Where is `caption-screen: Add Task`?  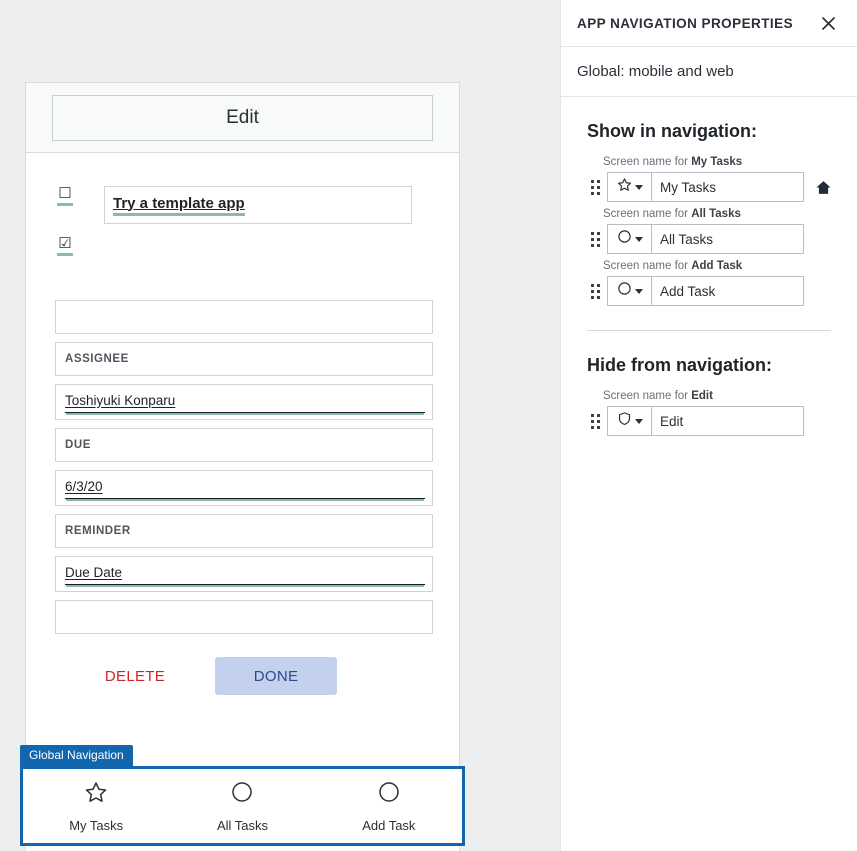 caption-screen: Add Task is located at coordinates (717, 266).